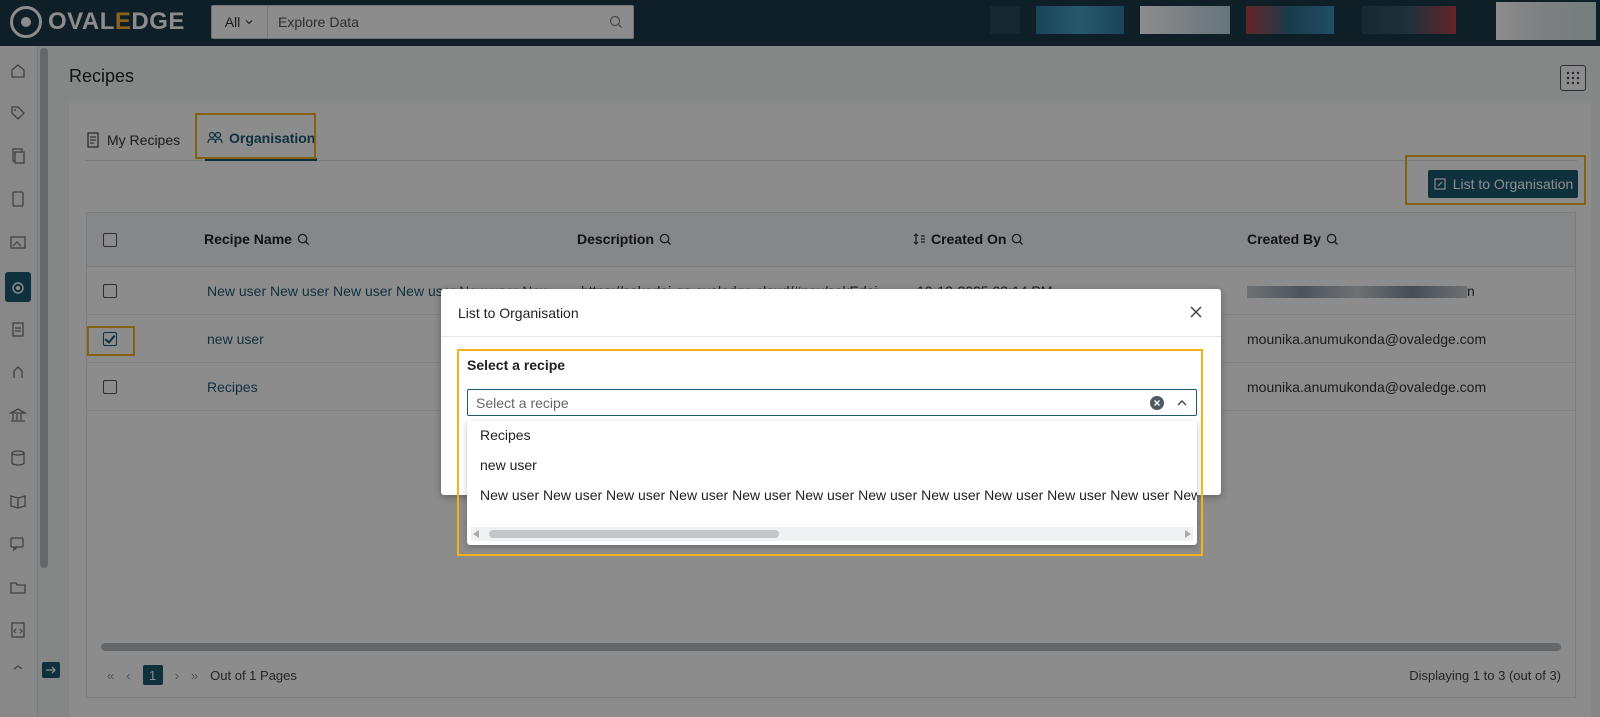 The width and height of the screenshot is (1600, 717). What do you see at coordinates (830, 452) in the screenshot?
I see `select-recipe-highlight` at bounding box center [830, 452].